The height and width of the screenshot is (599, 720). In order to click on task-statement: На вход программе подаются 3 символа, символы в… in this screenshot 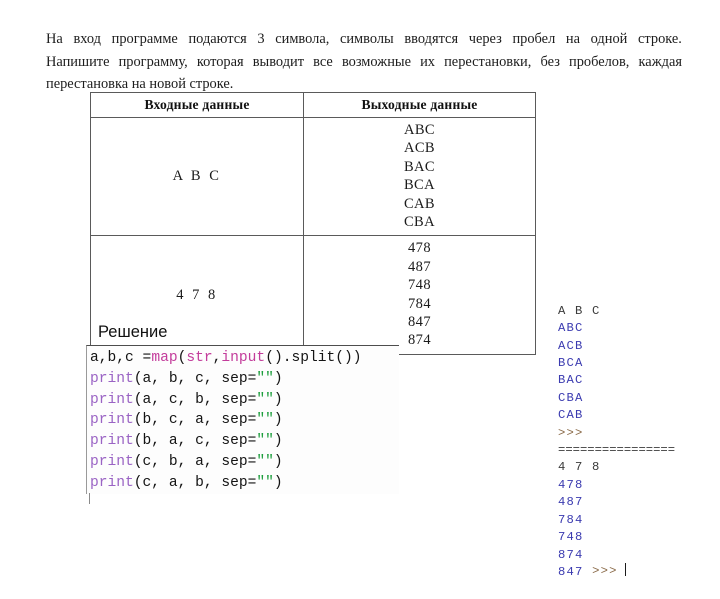, I will do `click(364, 62)`.